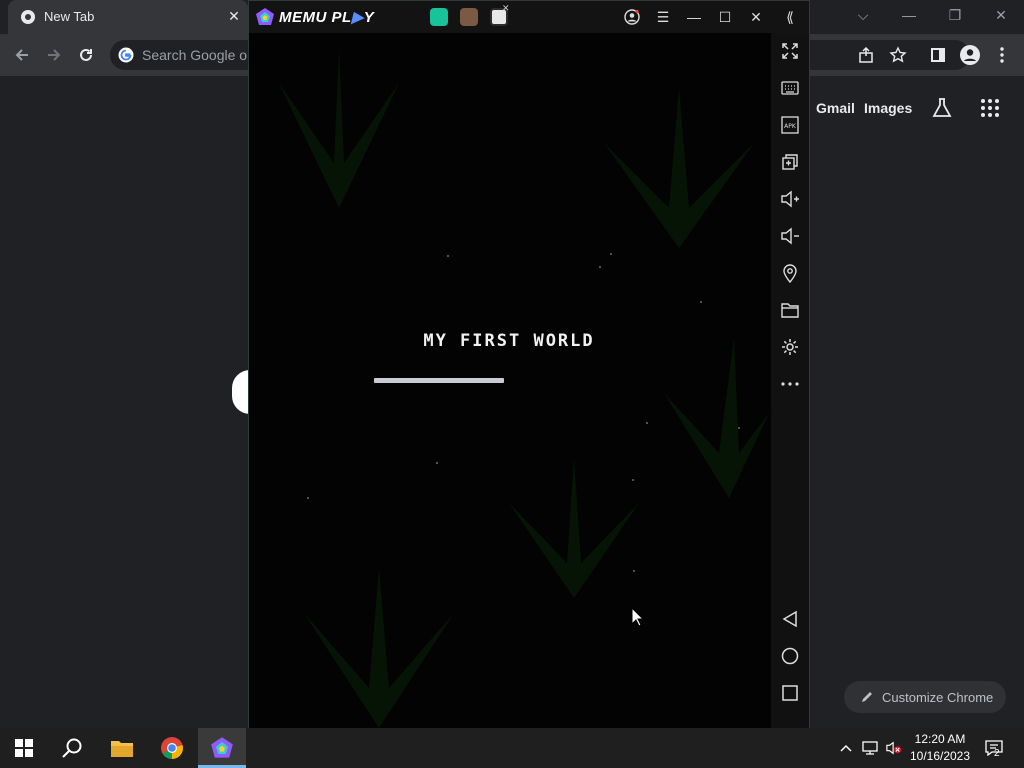 The height and width of the screenshot is (768, 1024). I want to click on pencil-icon, so click(867, 697).